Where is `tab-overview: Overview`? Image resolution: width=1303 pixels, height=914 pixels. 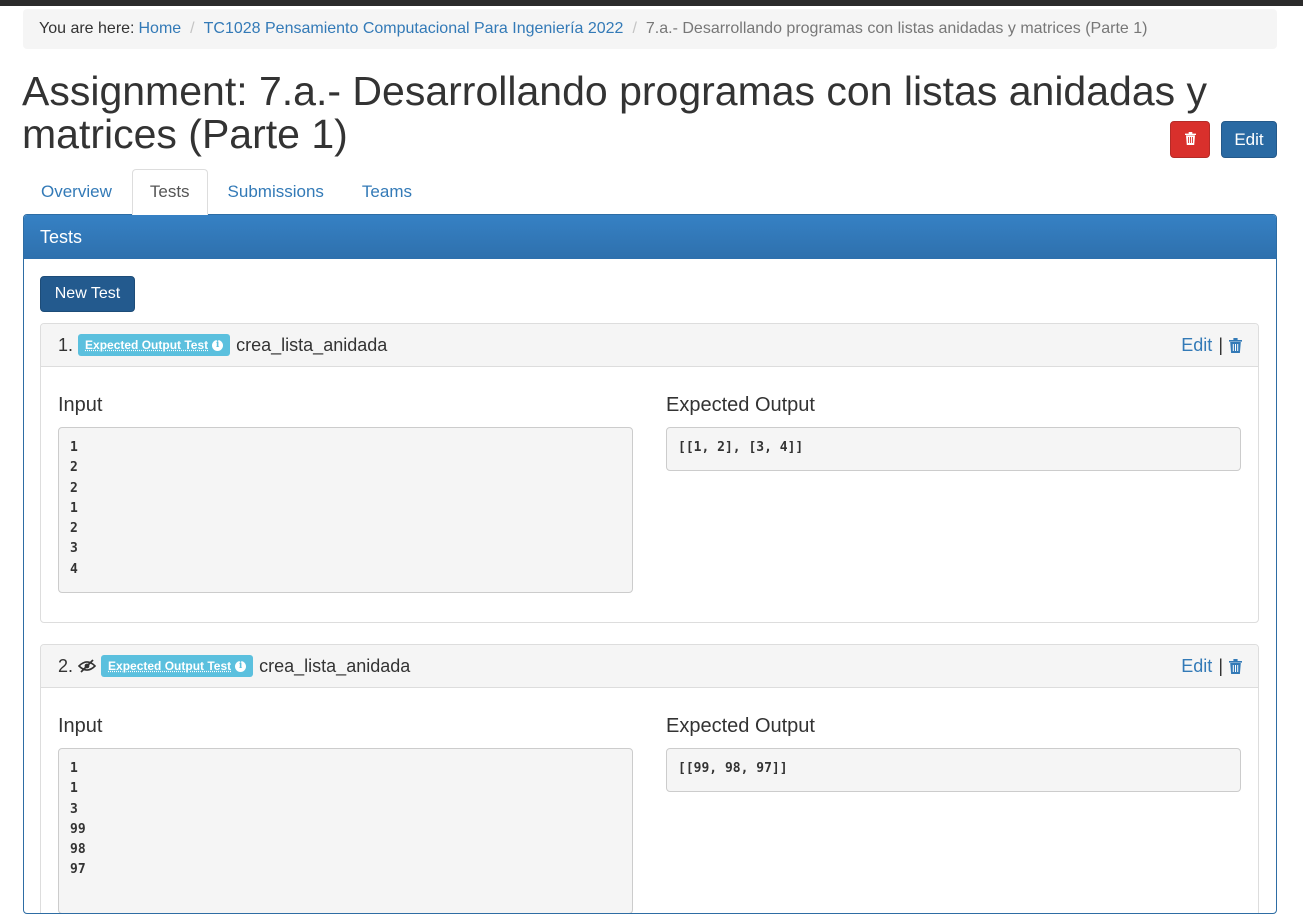 tab-overview: Overview is located at coordinates (76, 192).